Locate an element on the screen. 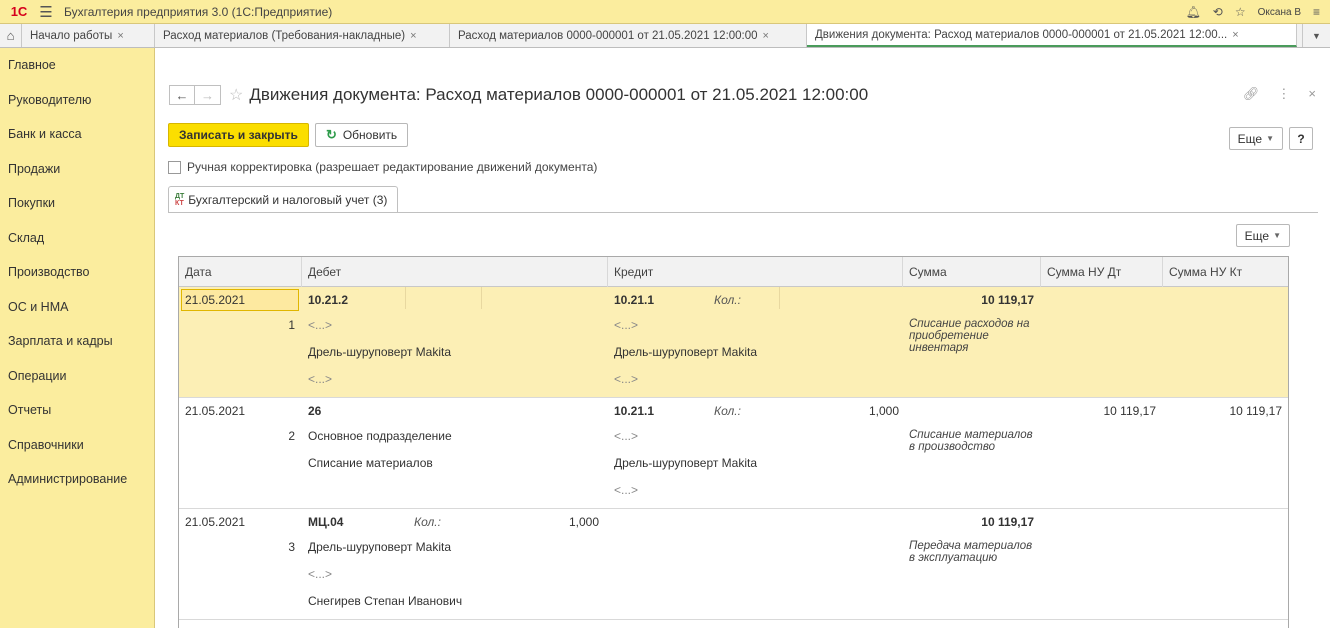  tab-label: Расход материалов (Требования-накладные) is located at coordinates (284, 35).